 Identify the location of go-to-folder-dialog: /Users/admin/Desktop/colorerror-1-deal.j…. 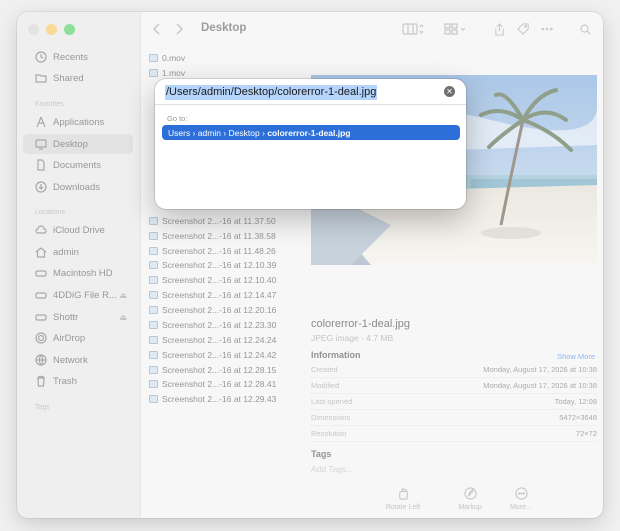
(310, 144).